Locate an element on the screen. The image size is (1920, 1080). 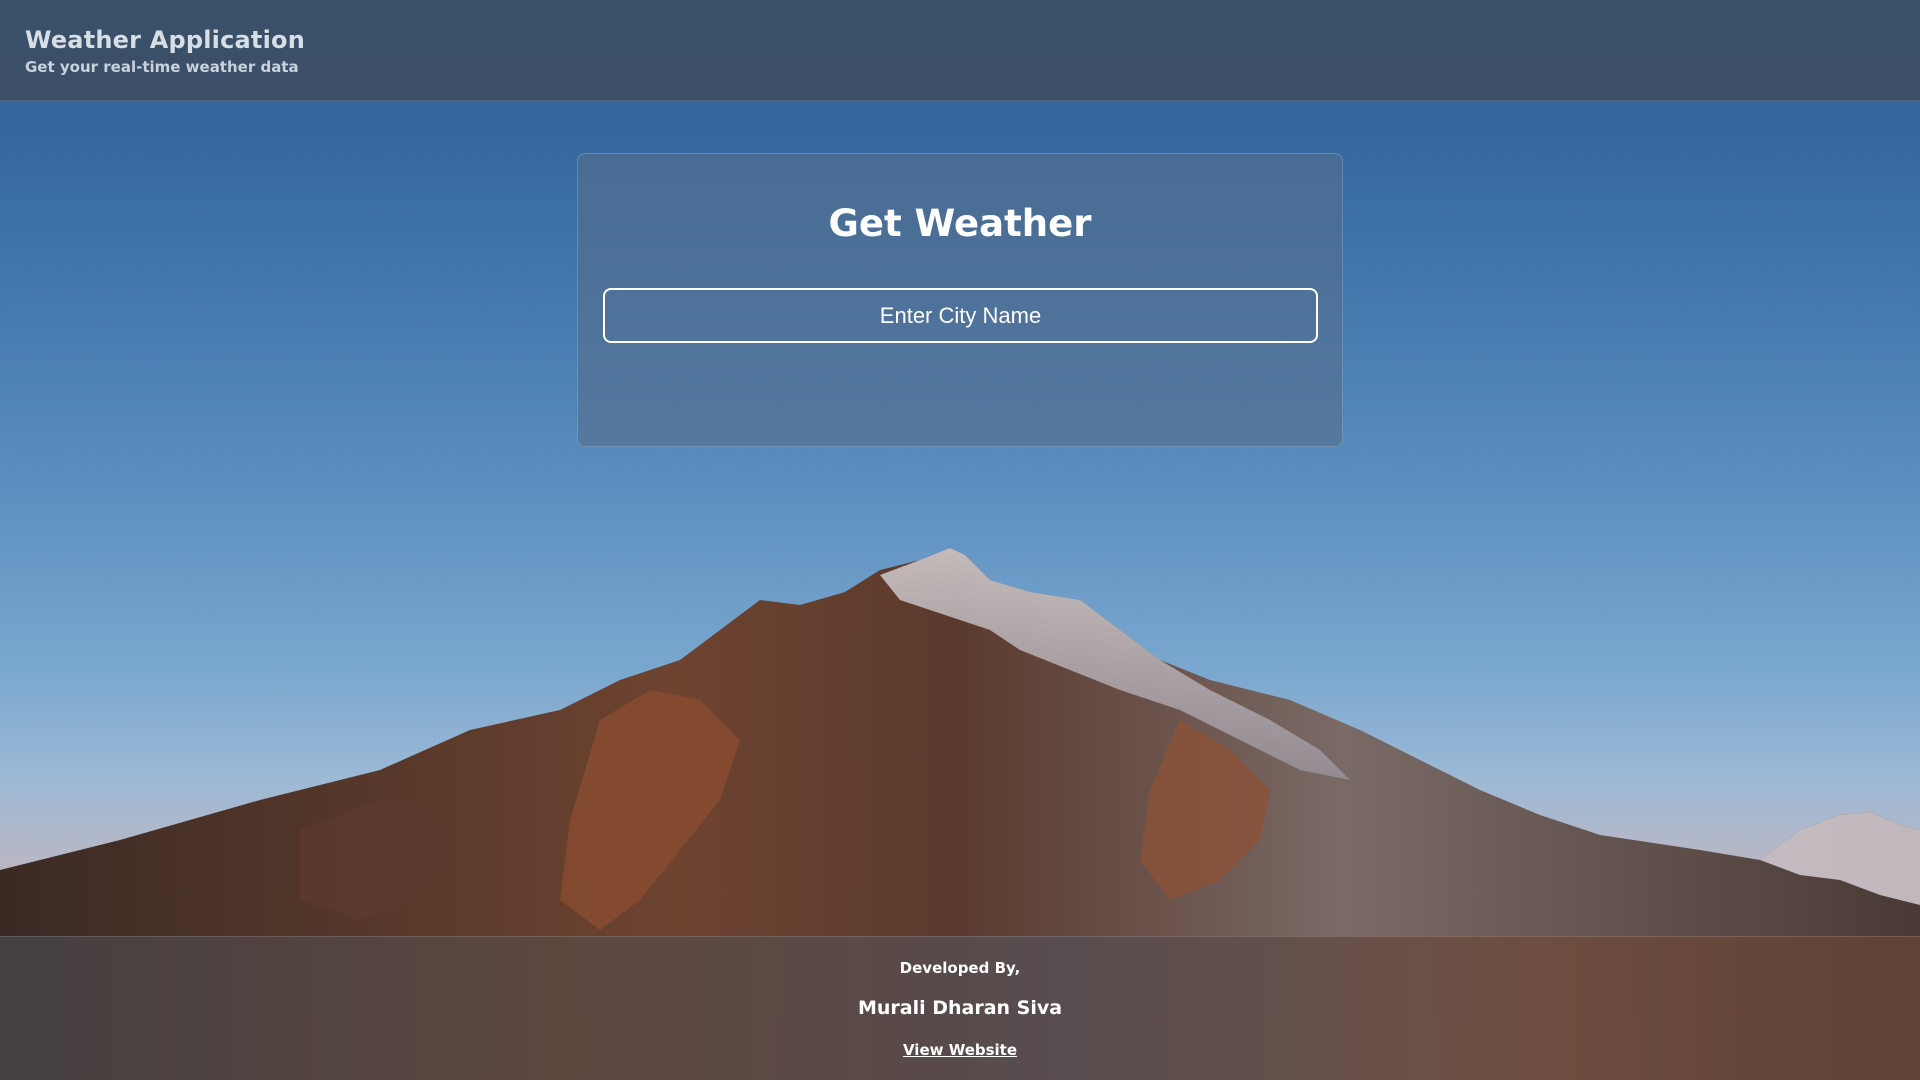
weather-search-card: Get Weather is located at coordinates (960, 300).